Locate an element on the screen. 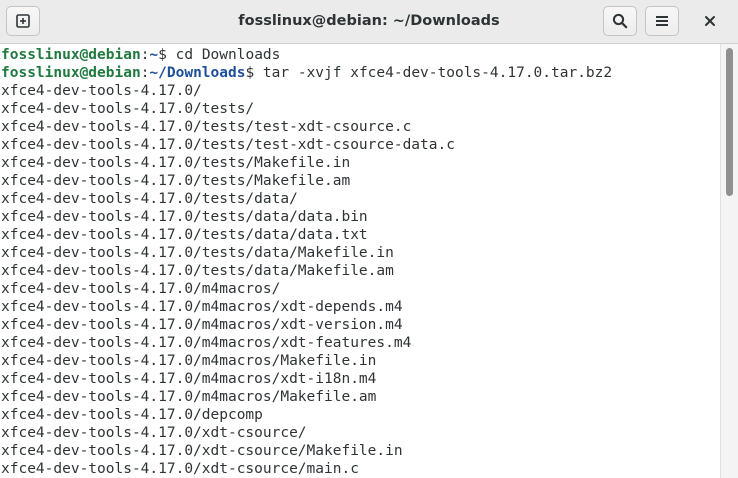  output-line: xfce4-dev-tools-4.17.0/tests/Makefile.am is located at coordinates (176, 181).